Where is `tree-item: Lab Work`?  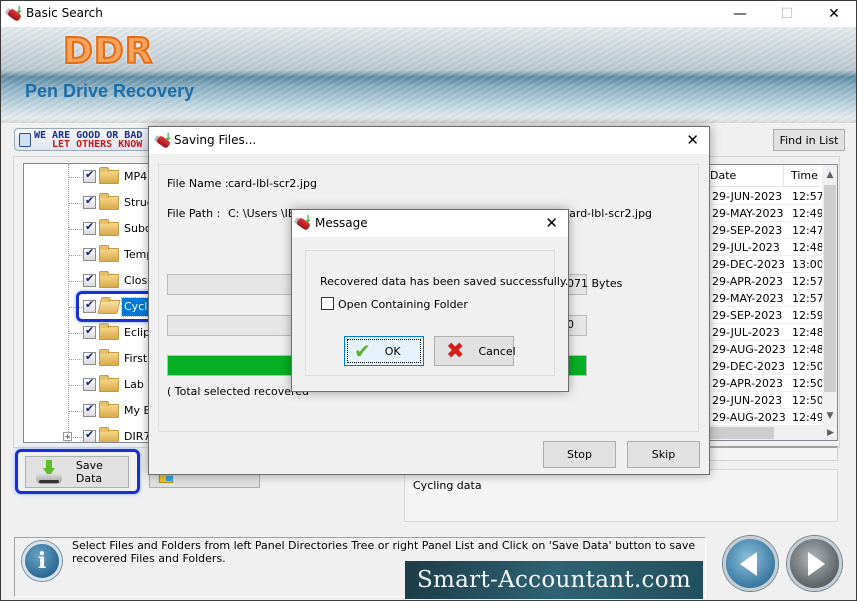
tree-item: Lab Work is located at coordinates (110, 385).